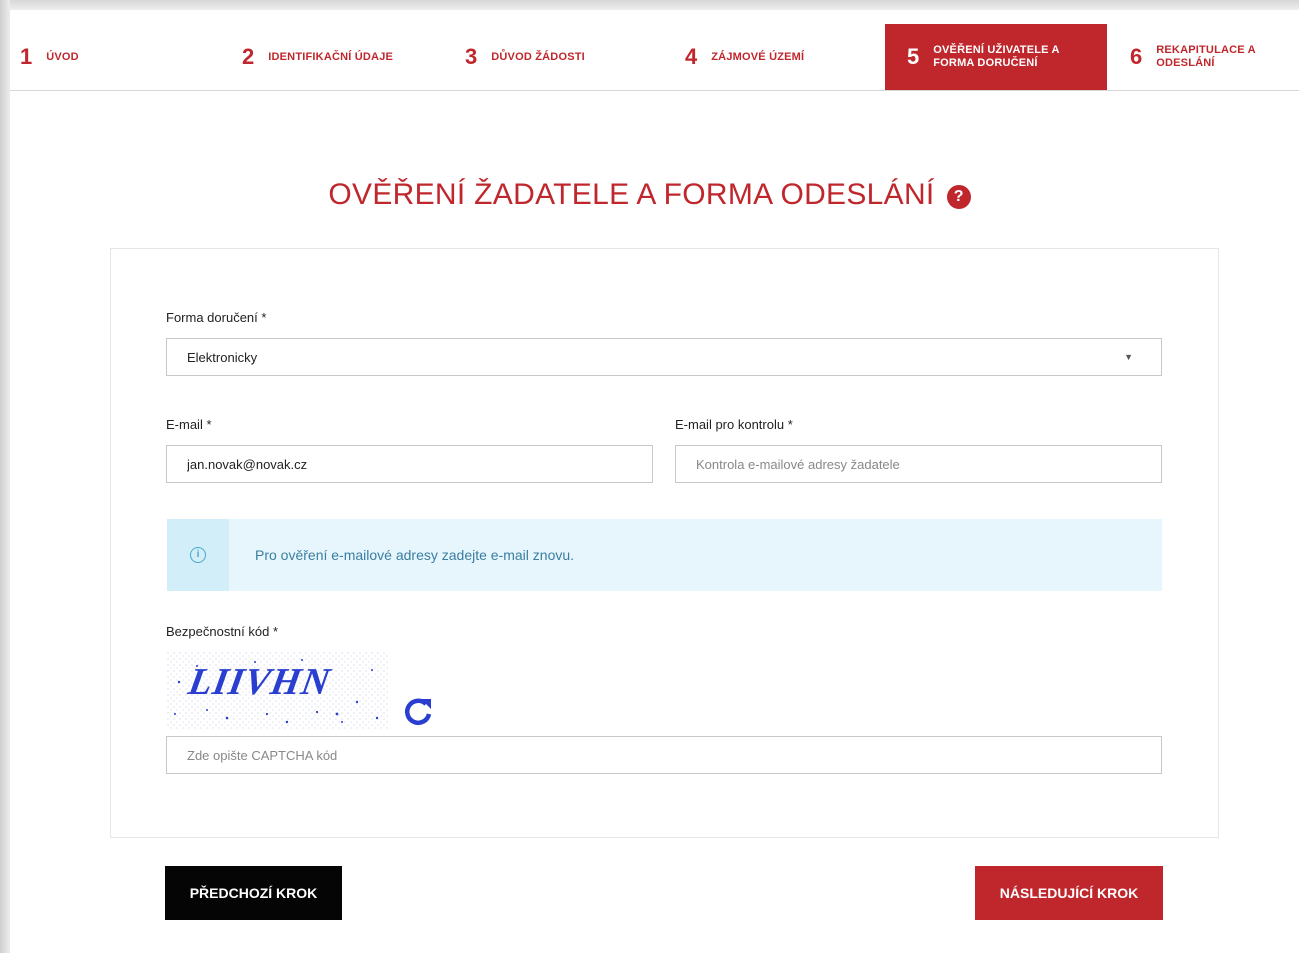  Describe the element at coordinates (913, 56) in the screenshot. I see `step-number: 5` at that location.